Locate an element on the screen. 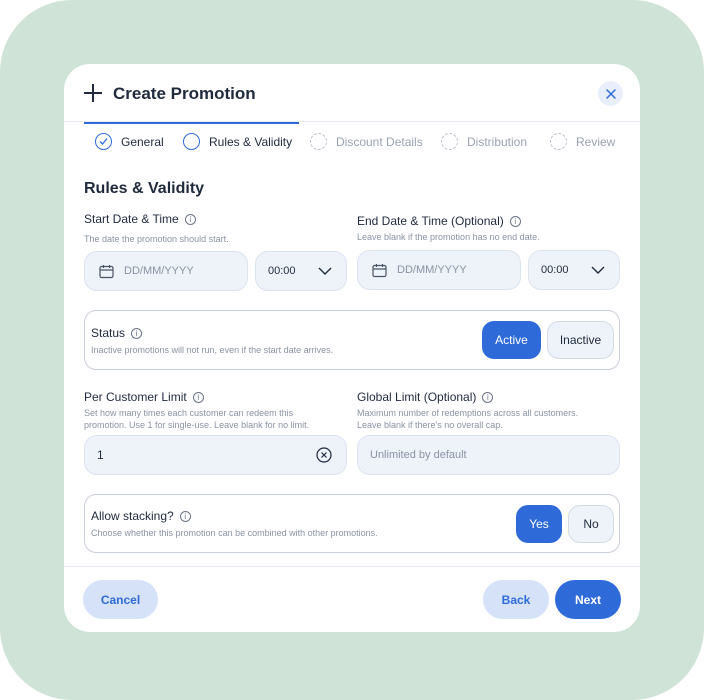  step-review: Review is located at coordinates (582, 141).